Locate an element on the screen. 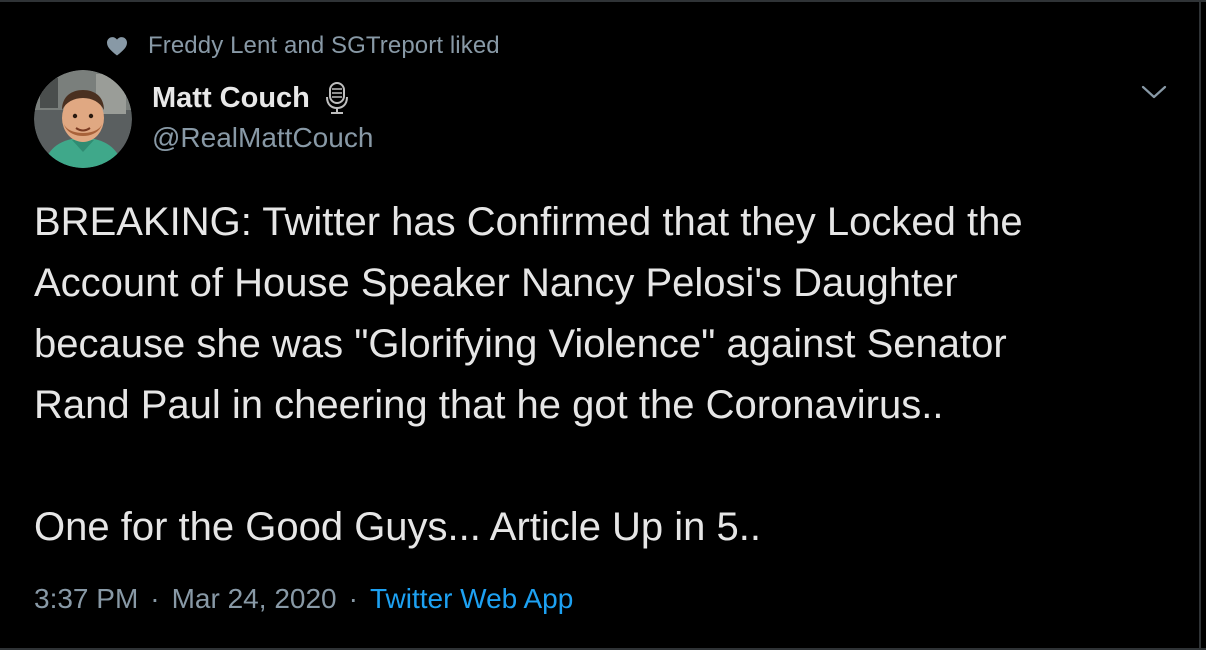  right-divider is located at coordinates (1200, 325).